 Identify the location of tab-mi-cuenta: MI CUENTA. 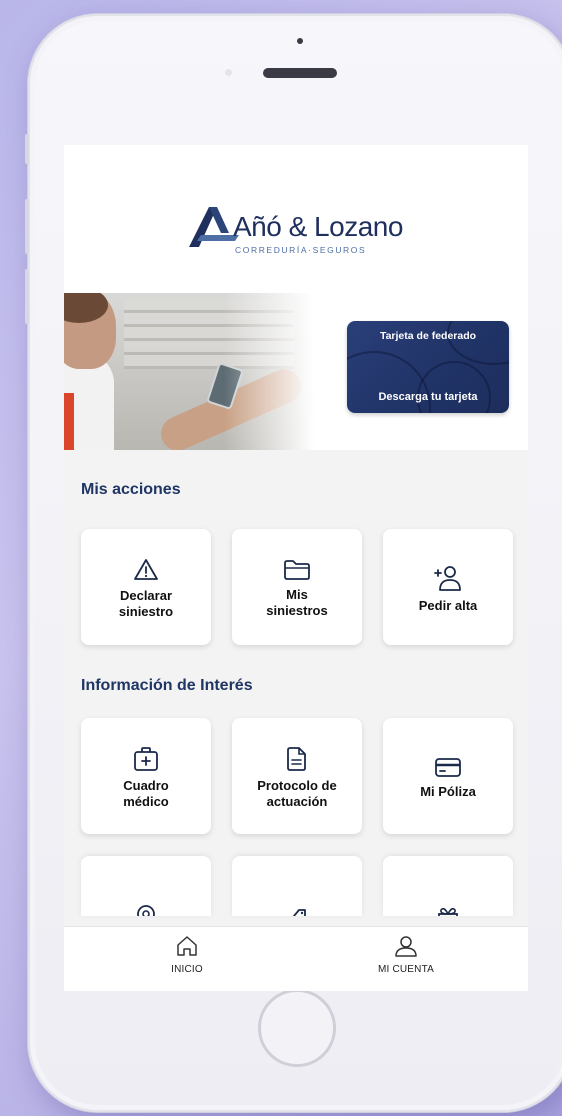
(406, 956).